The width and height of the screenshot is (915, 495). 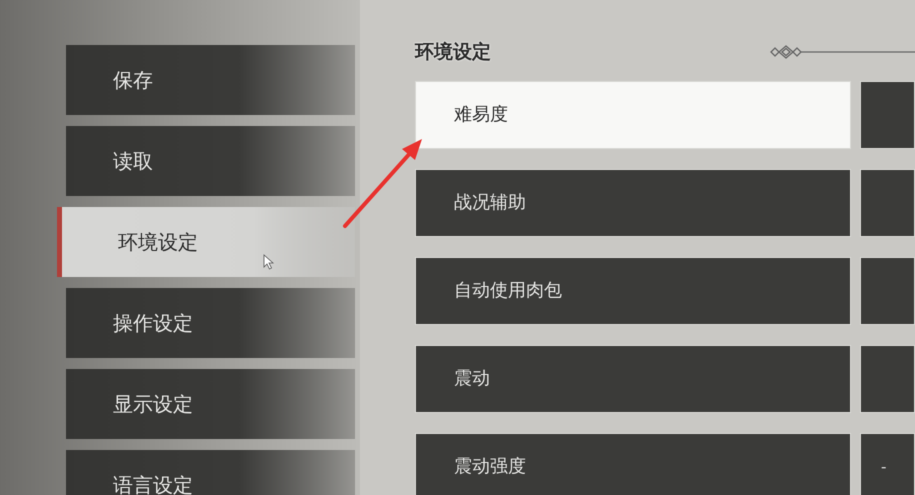 I want to click on setting-value: -, so click(x=887, y=463).